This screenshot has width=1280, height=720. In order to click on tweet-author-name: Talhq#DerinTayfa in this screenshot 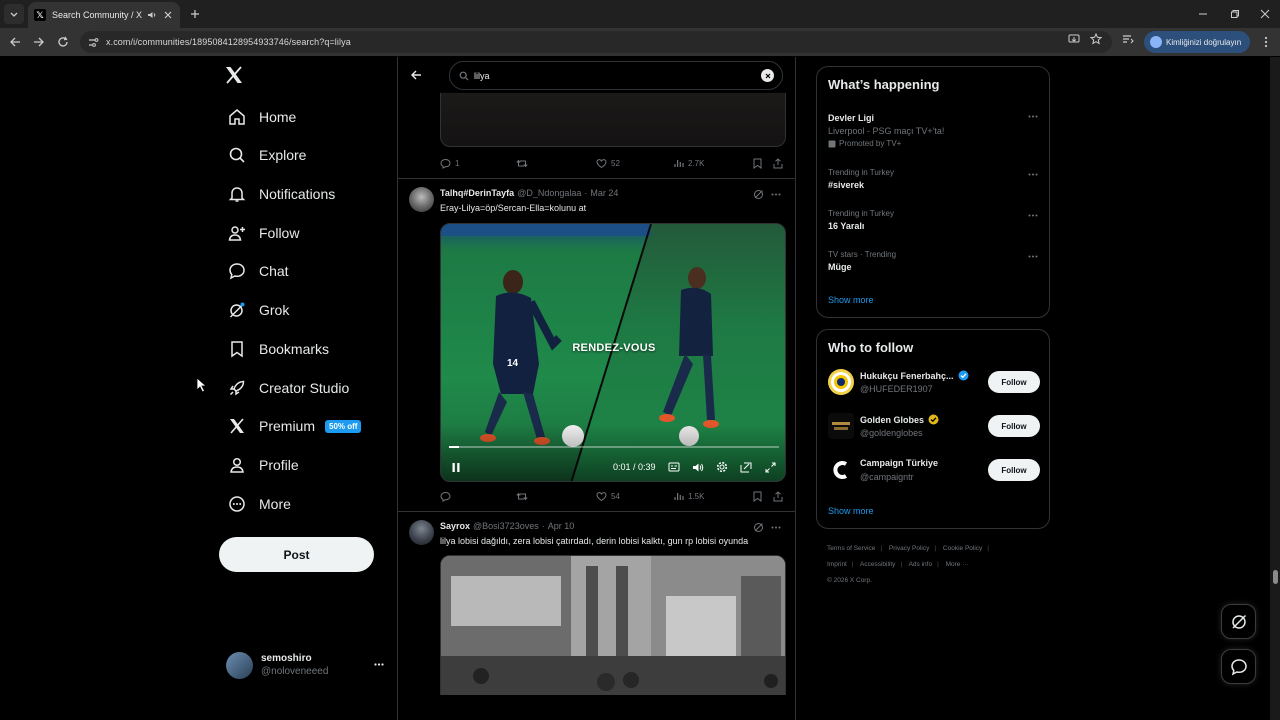, I will do `click(477, 193)`.